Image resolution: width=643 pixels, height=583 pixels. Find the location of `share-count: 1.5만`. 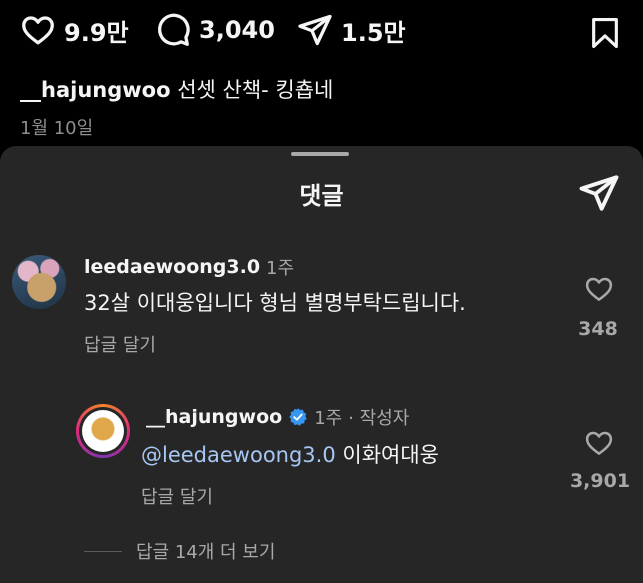

share-count: 1.5만 is located at coordinates (373, 32).